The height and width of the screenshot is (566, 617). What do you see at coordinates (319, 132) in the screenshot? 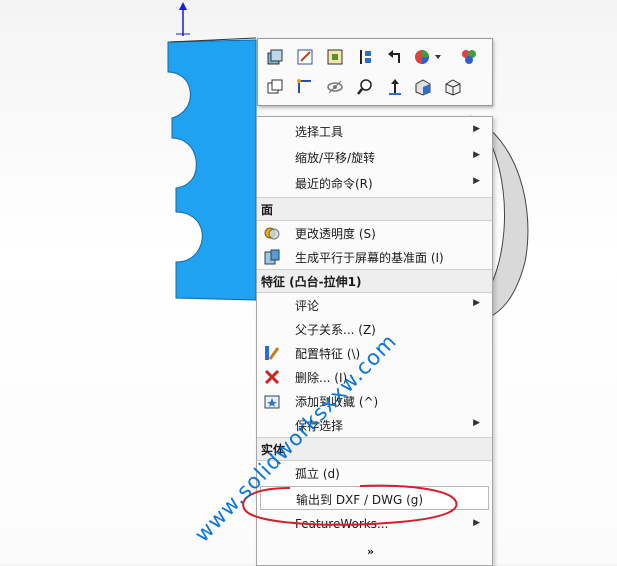
I see `menu-item-label: 选择工具` at bounding box center [319, 132].